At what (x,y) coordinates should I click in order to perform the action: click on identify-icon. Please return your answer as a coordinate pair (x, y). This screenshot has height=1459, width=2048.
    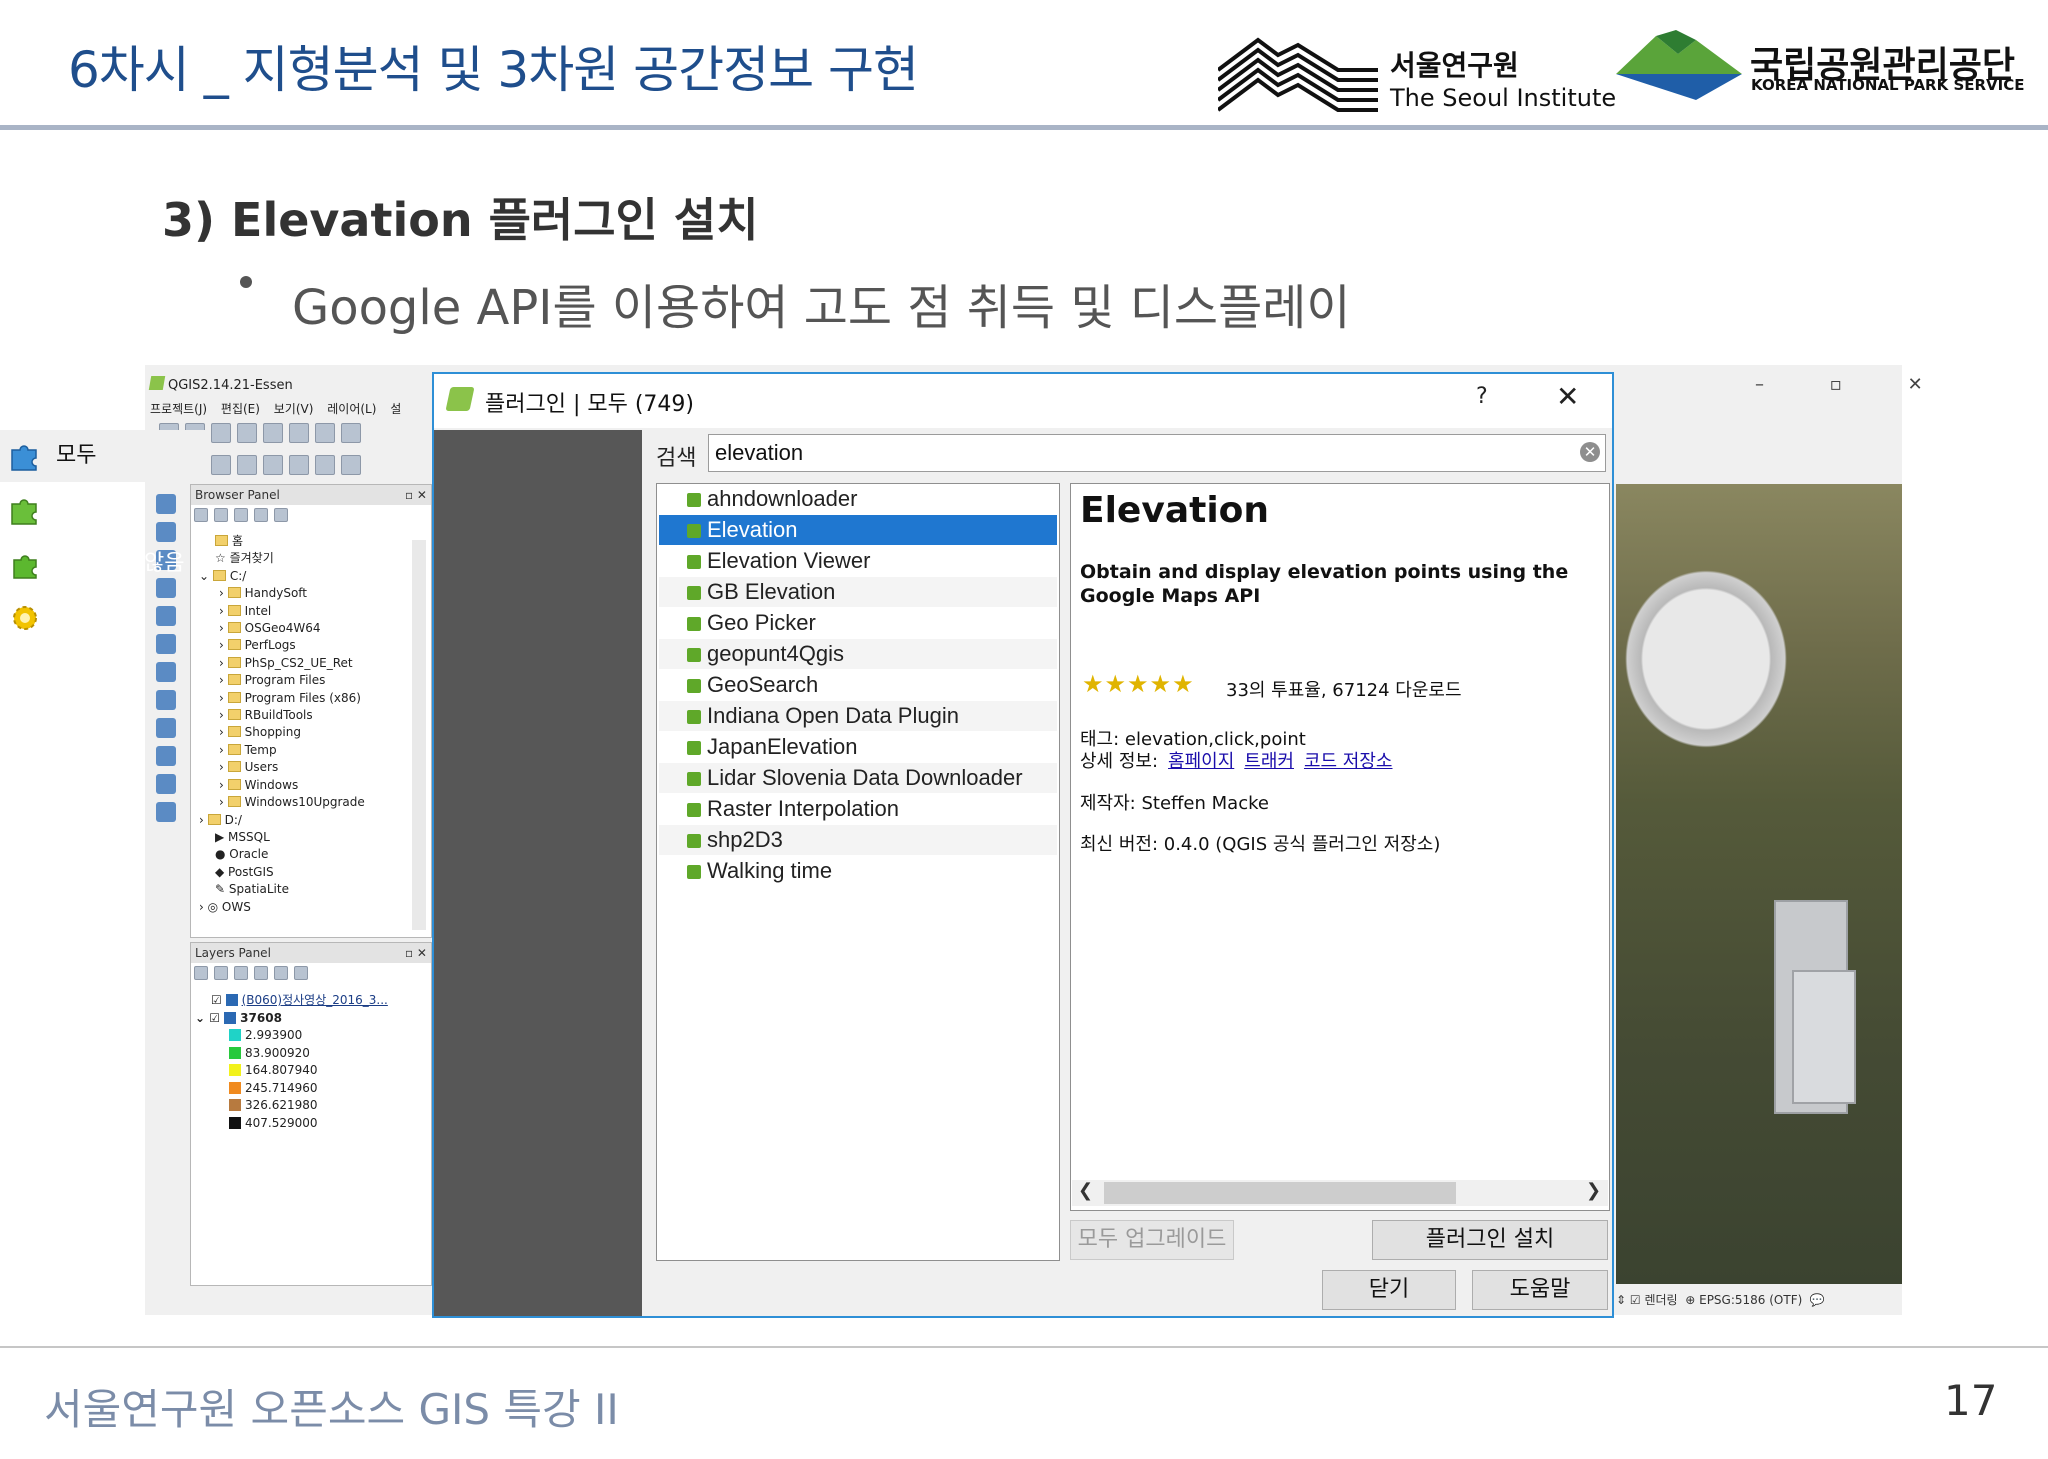
    Looking at the image, I should click on (351, 433).